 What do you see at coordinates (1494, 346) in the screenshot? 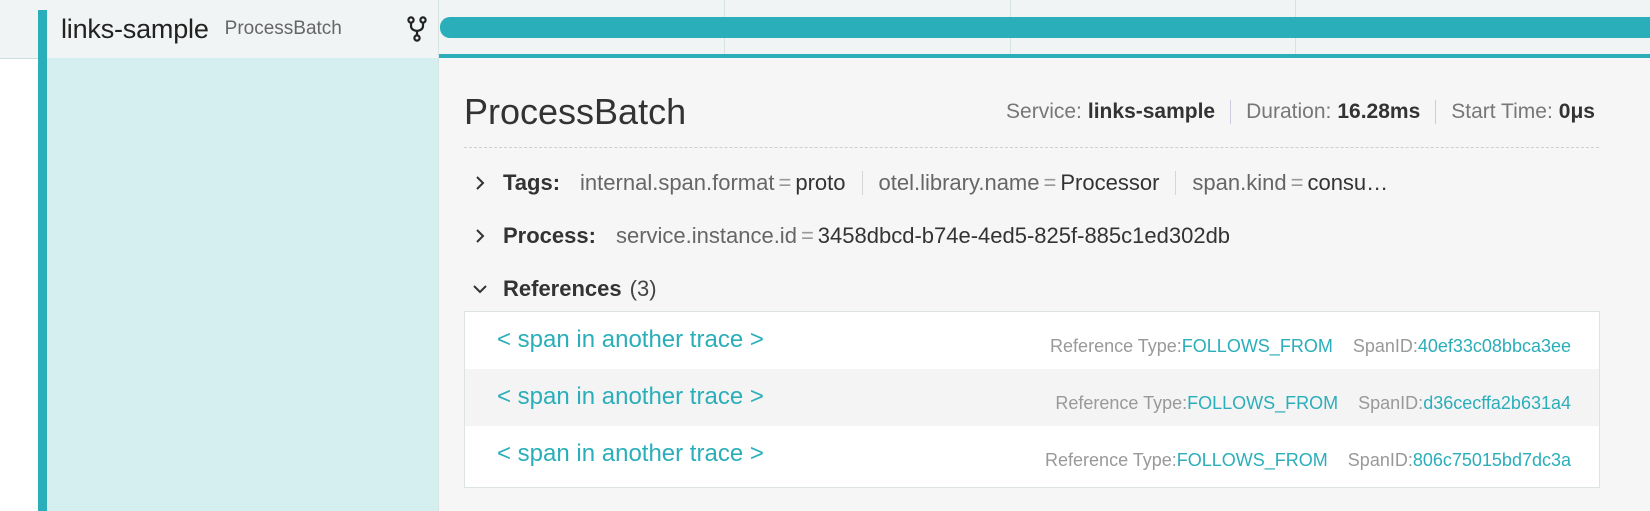
I see `span-id-value: 40ef33c08bbca3ee` at bounding box center [1494, 346].